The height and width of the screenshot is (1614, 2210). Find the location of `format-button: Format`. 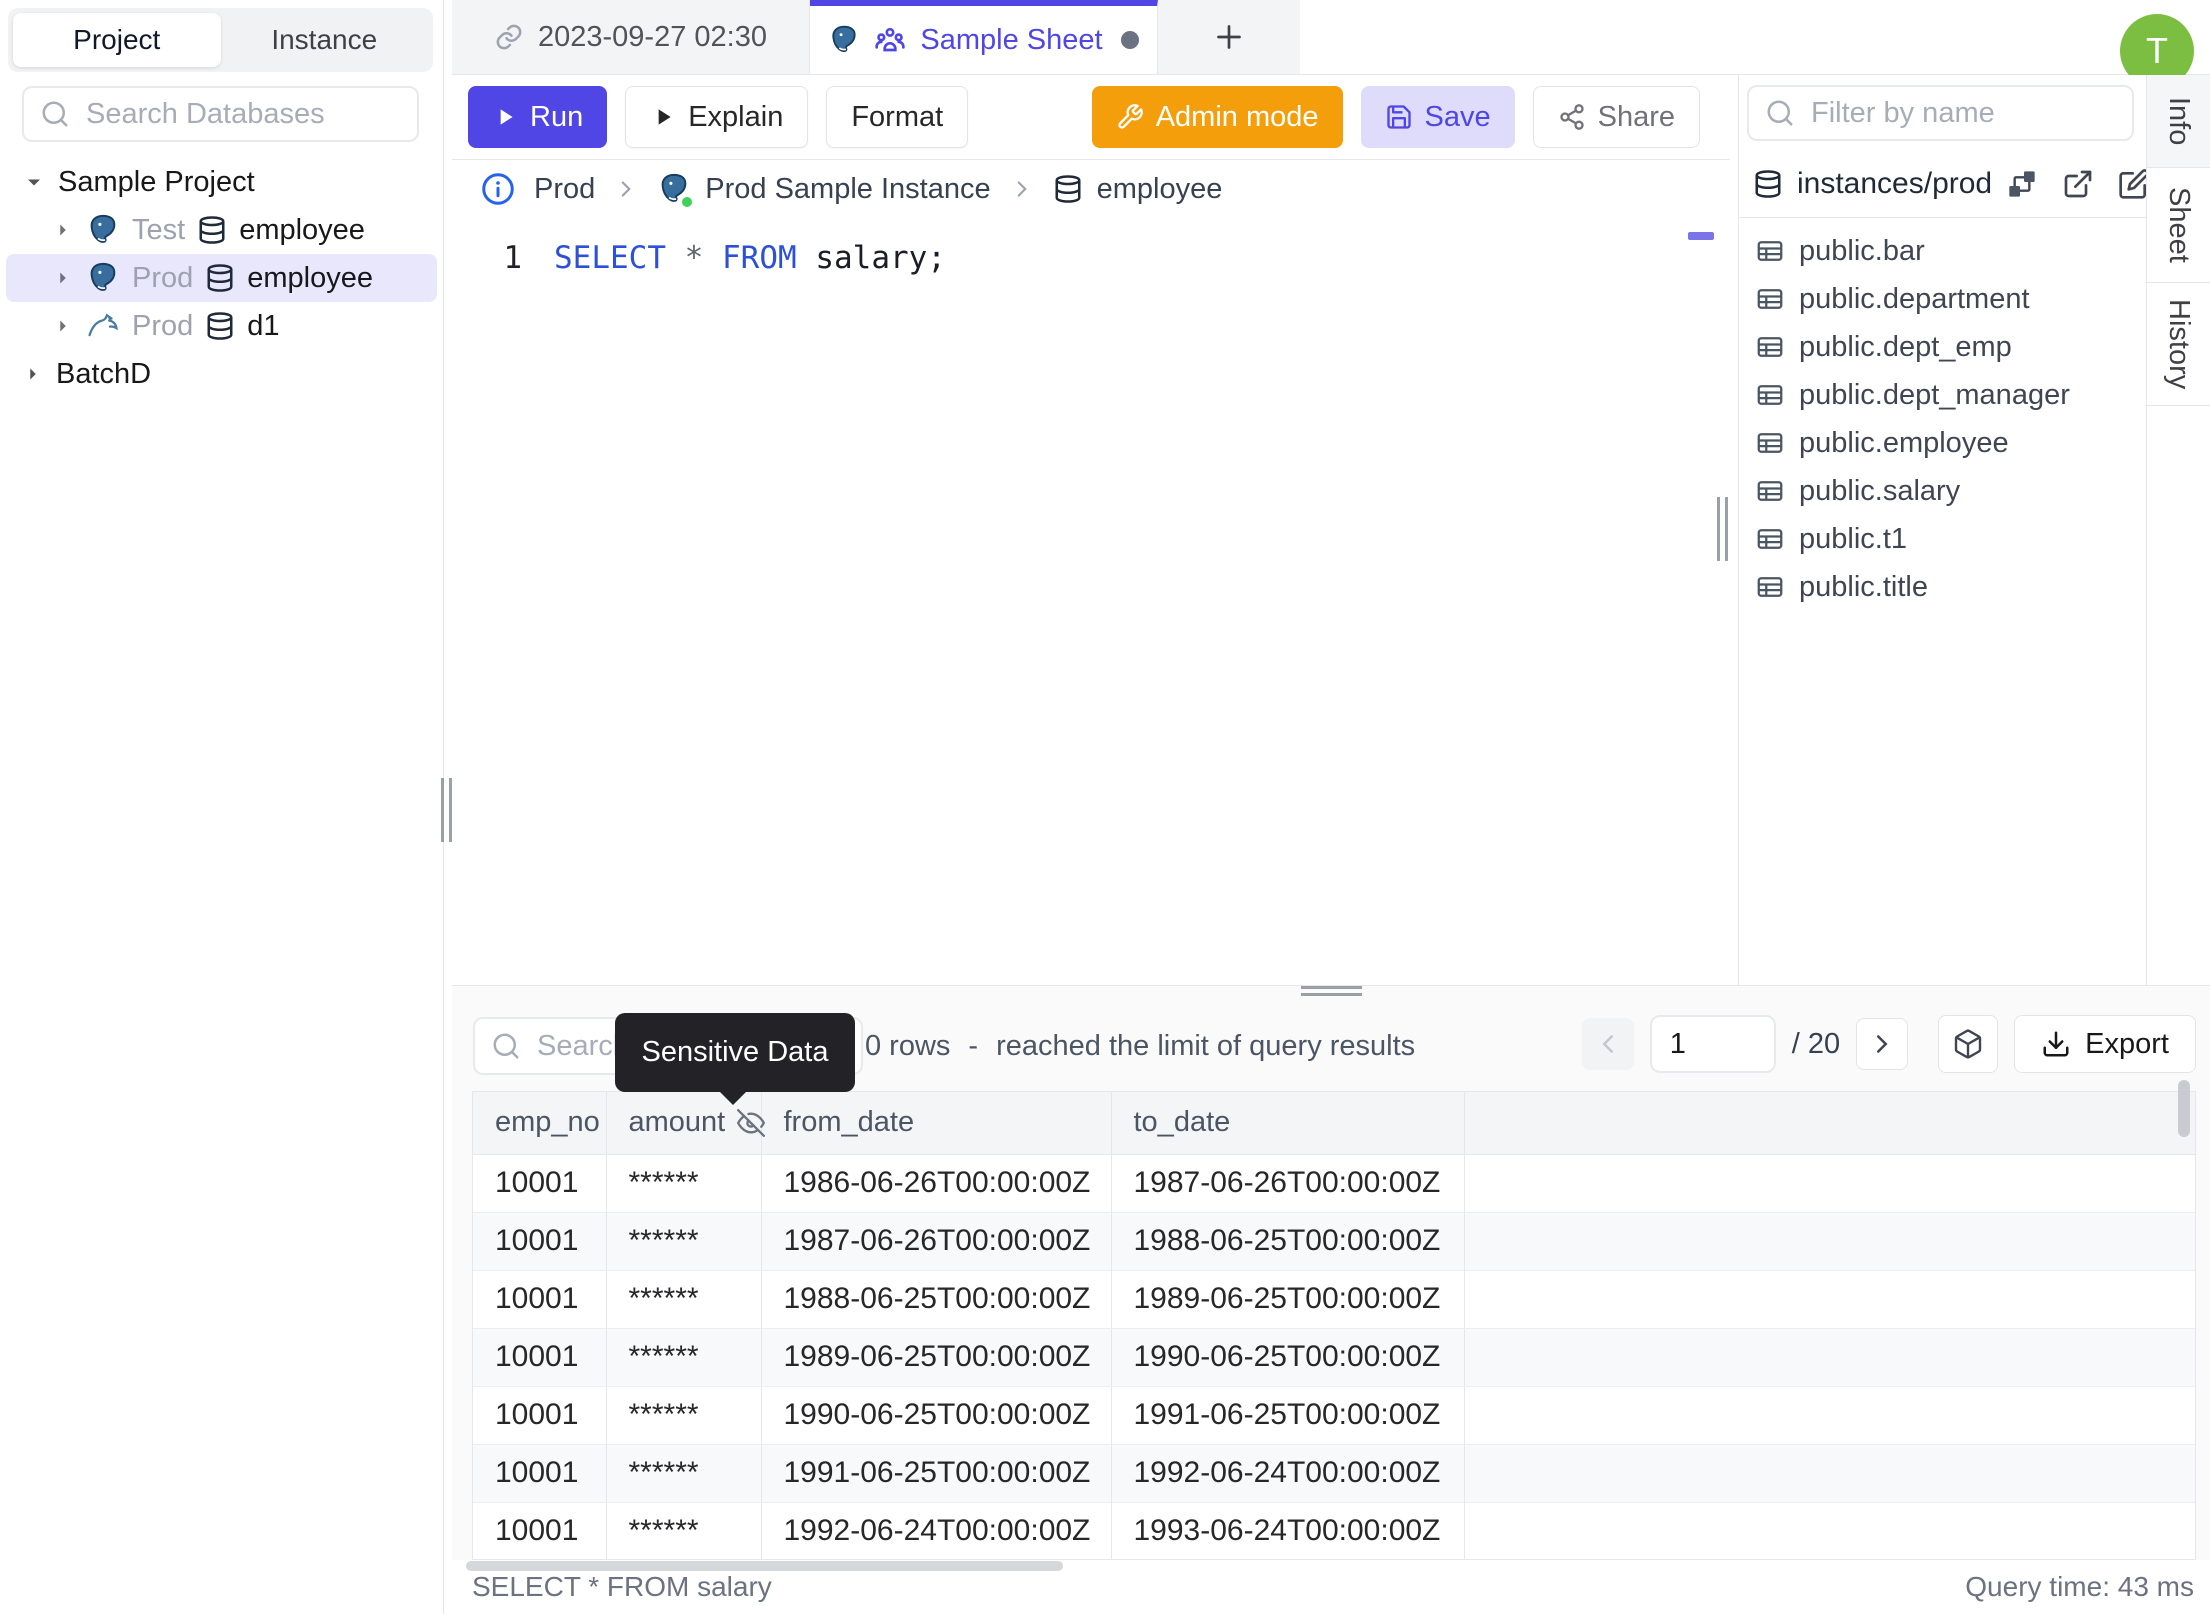

format-button: Format is located at coordinates (897, 117).